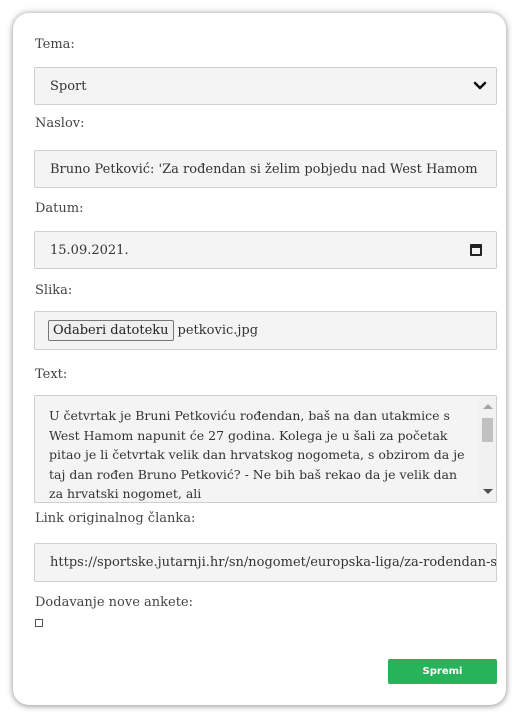 This screenshot has height=712, width=519. What do you see at coordinates (54, 290) in the screenshot?
I see `slika-label: Slika:` at bounding box center [54, 290].